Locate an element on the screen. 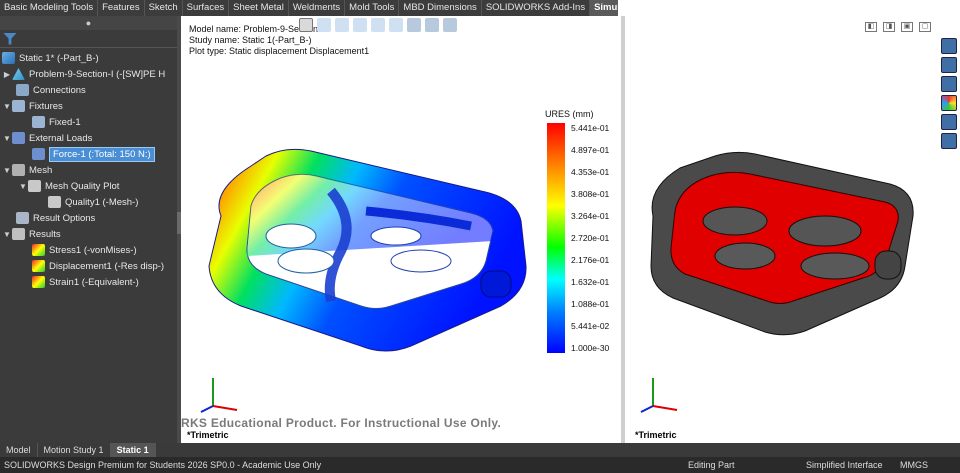 The width and height of the screenshot is (960, 473). tree-item-connections: Connections is located at coordinates (51, 90).